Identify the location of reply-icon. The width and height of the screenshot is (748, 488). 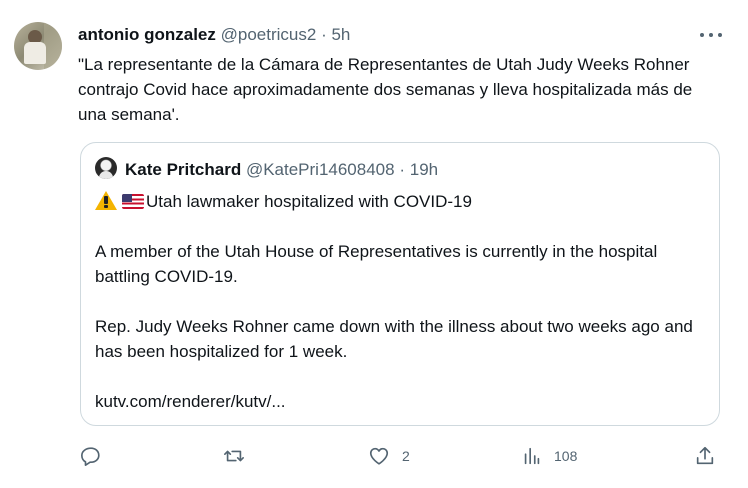
(90, 456).